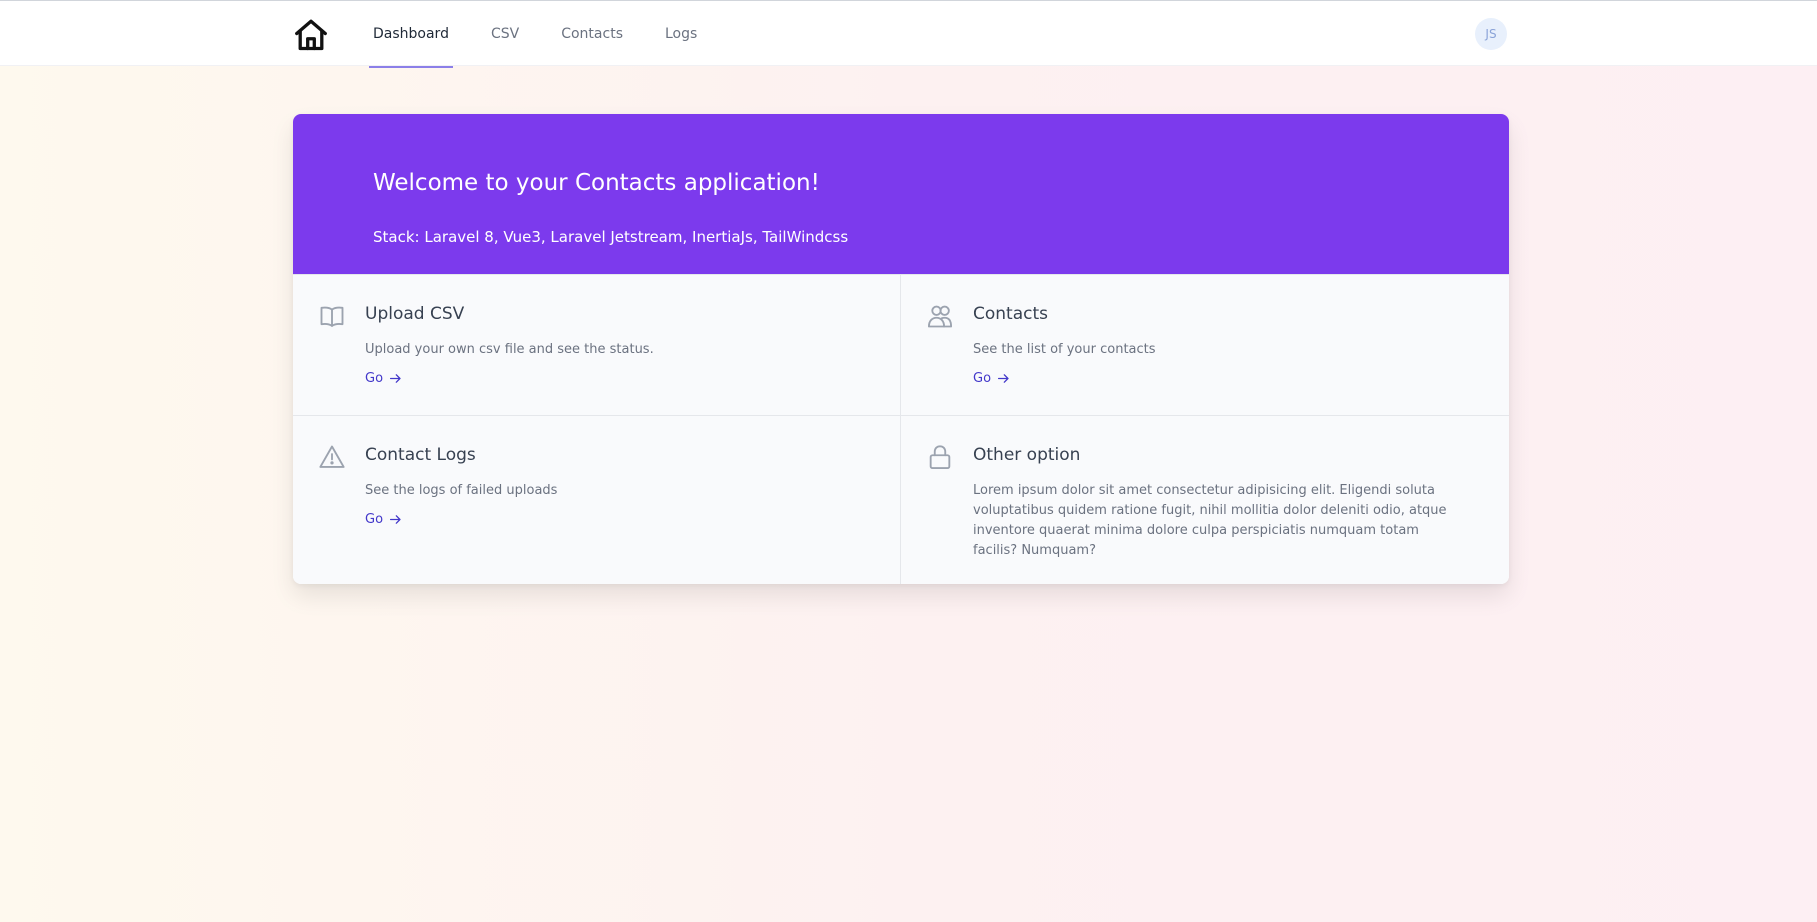 The image size is (1817, 922). What do you see at coordinates (908, 34) in the screenshot?
I see `top-navigation-bar: Dashboard CSV Contacts Logs JS` at bounding box center [908, 34].